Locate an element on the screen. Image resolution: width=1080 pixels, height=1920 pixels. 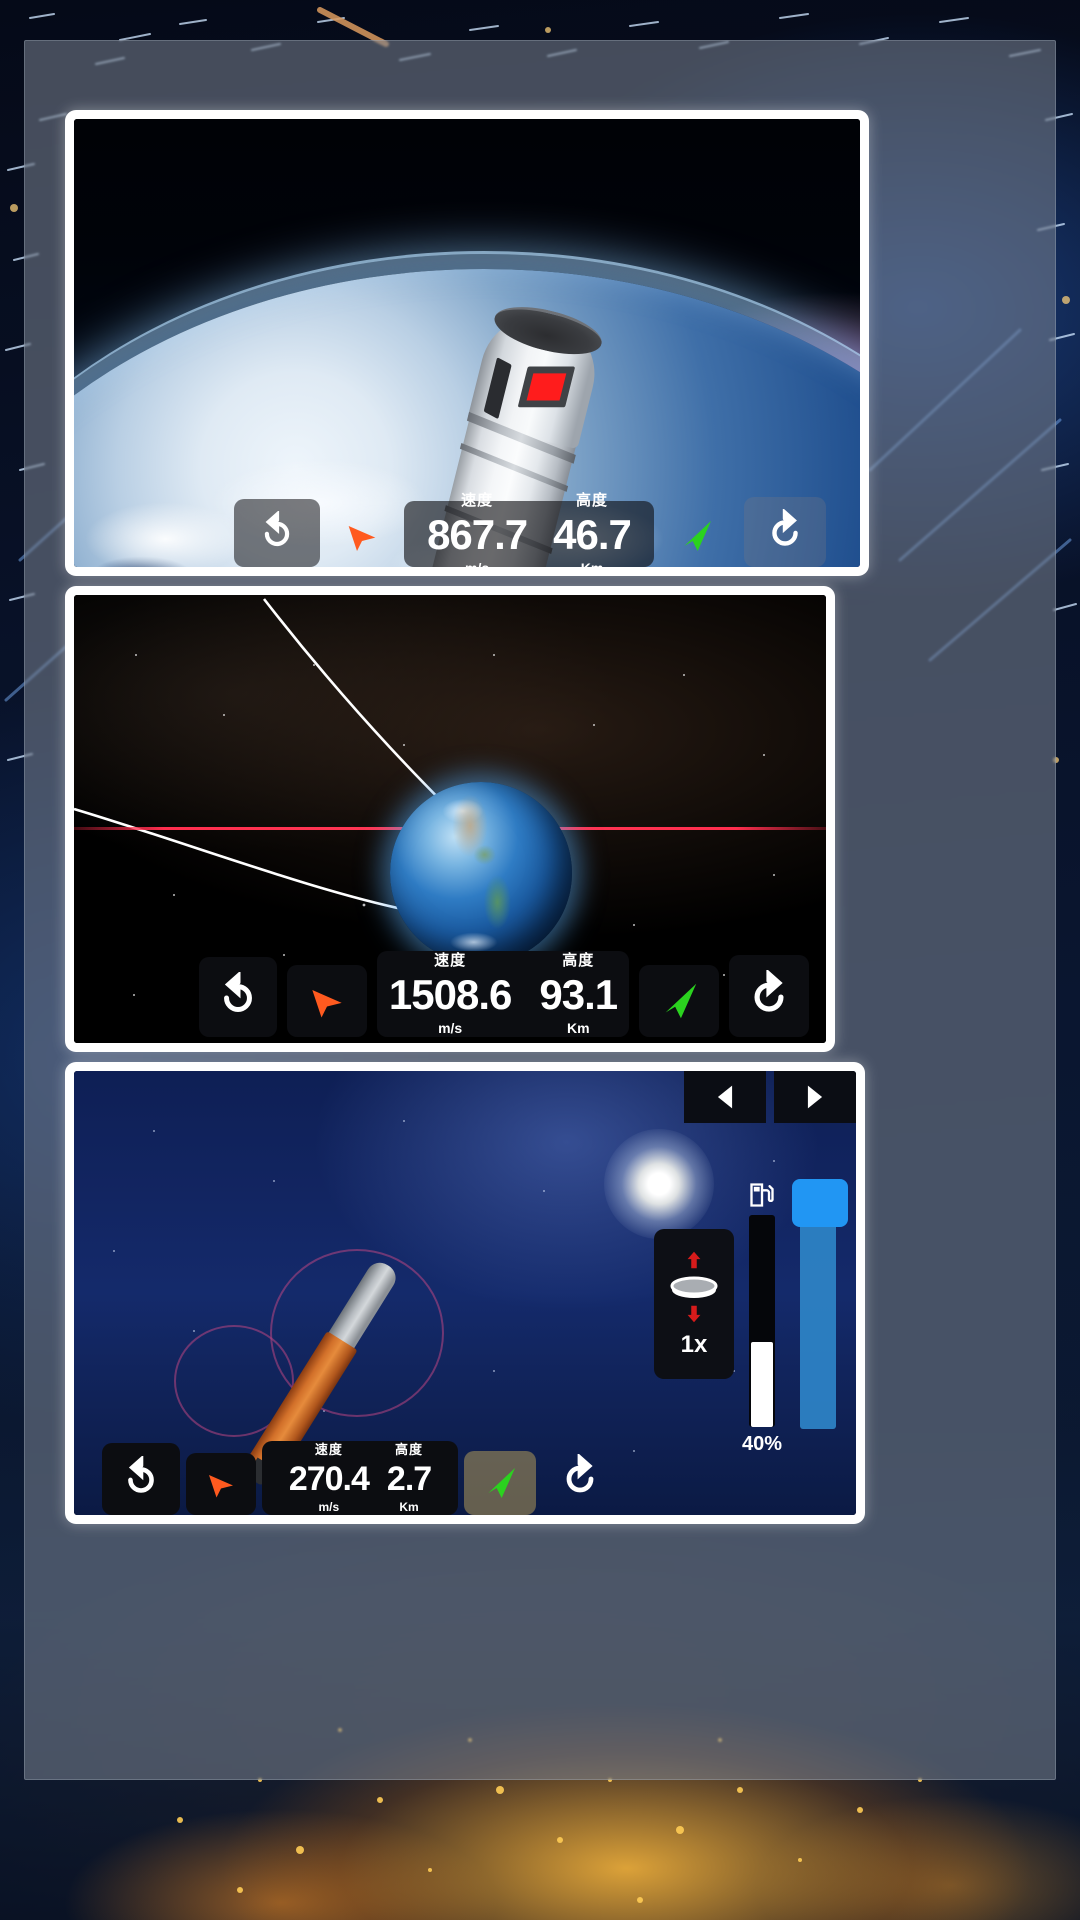
speed-value: 1508.6 is located at coordinates (450, 994).